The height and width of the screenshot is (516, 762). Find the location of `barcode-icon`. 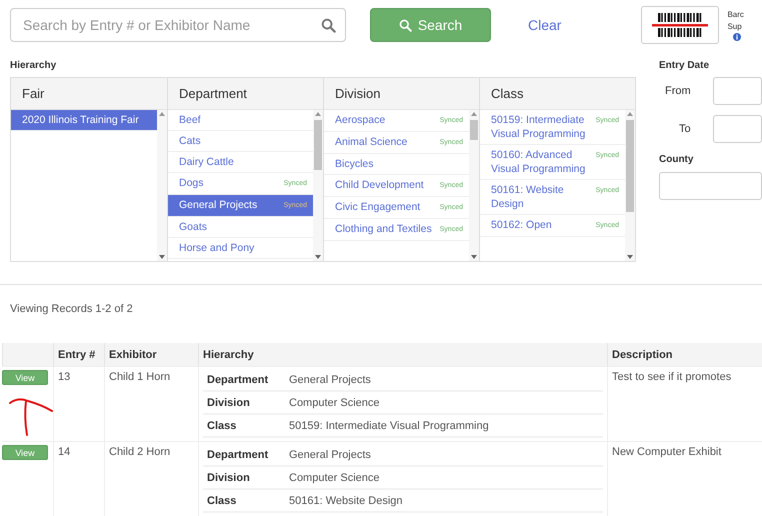

barcode-icon is located at coordinates (680, 25).